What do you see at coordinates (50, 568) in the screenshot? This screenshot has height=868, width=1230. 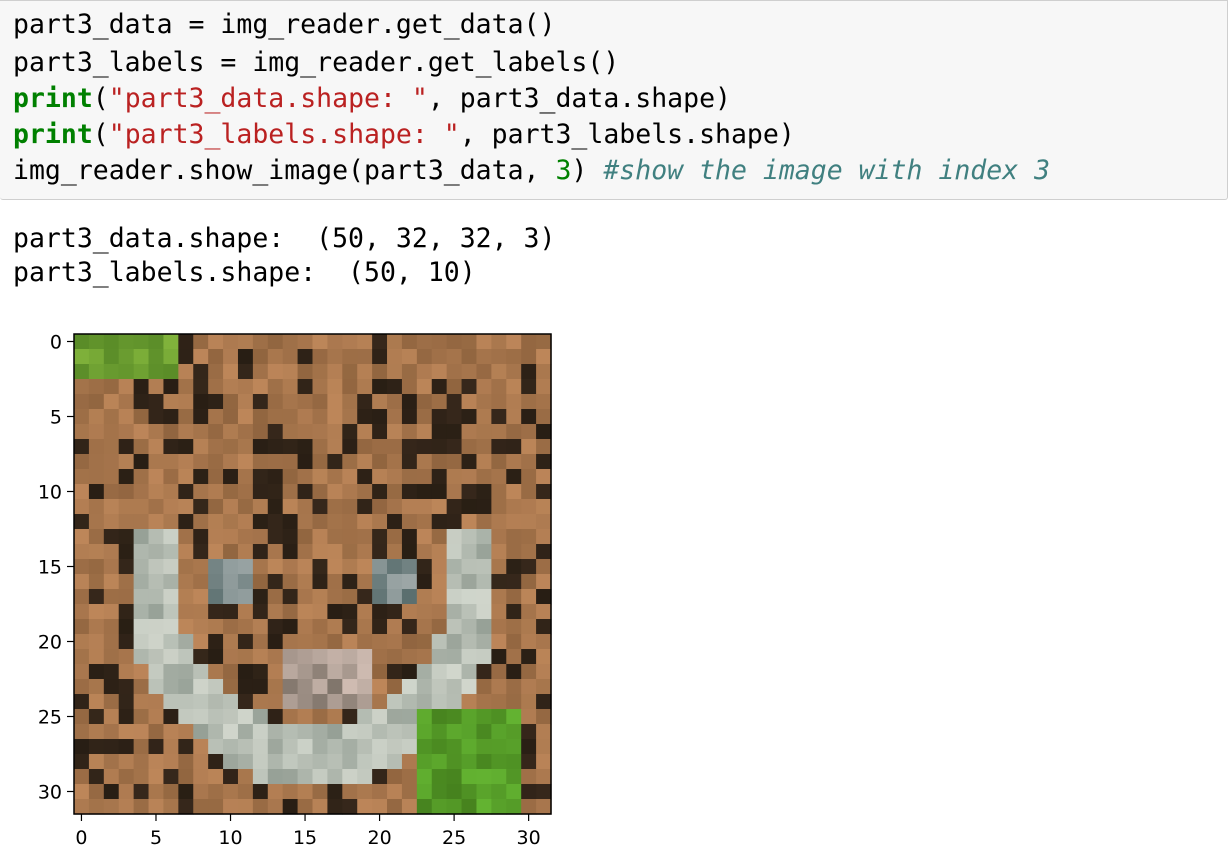 I see `y-tick-label: 15` at bounding box center [50, 568].